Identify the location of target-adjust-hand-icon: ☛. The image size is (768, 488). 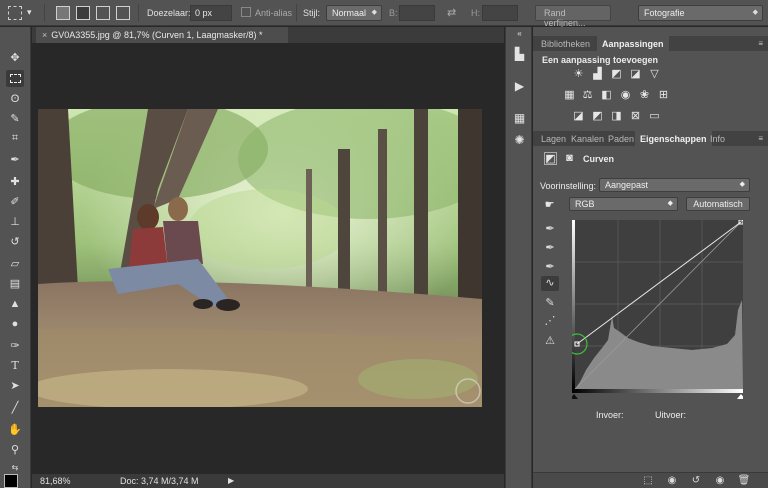
(549, 205).